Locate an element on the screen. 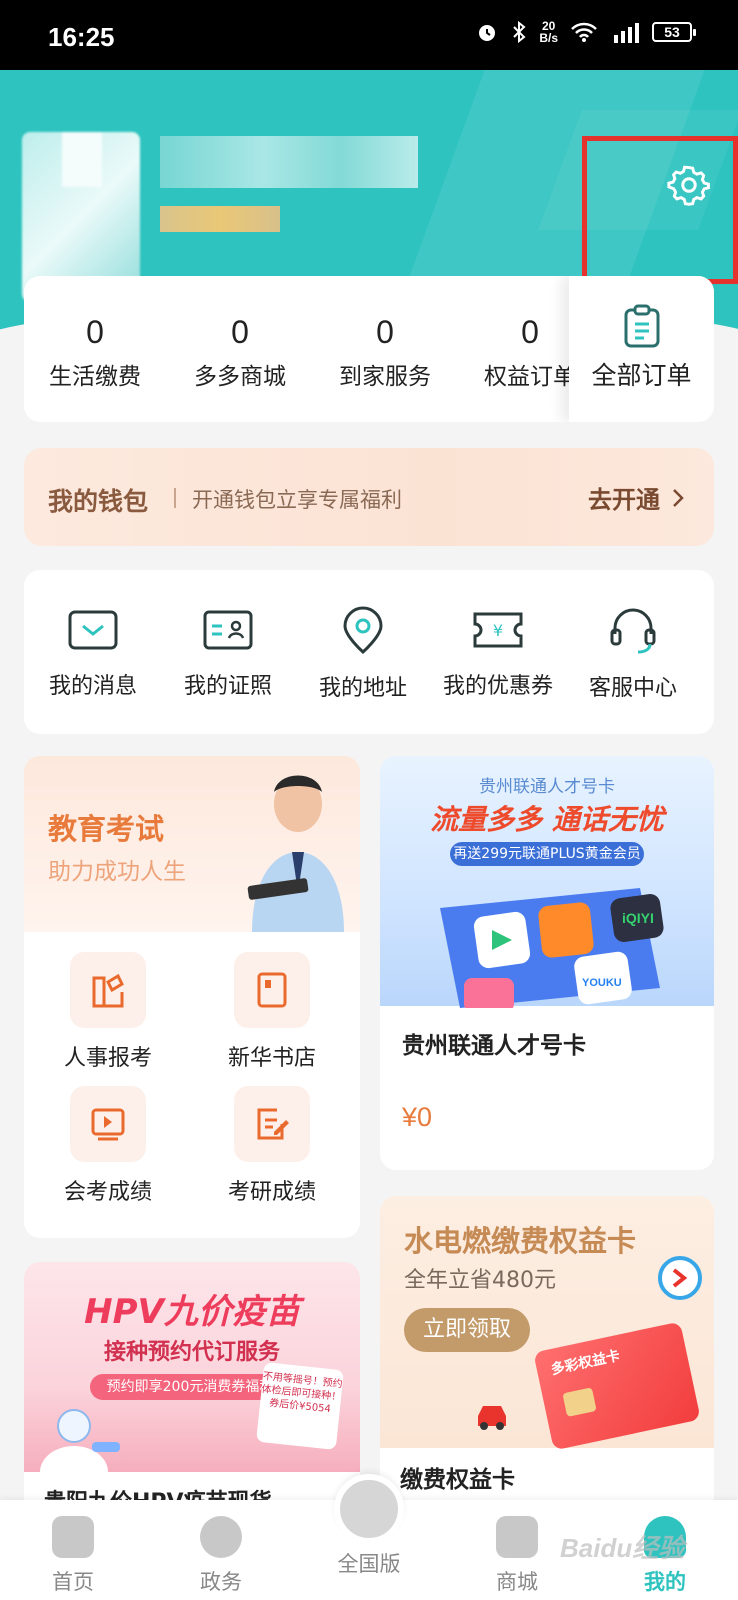  benefit-card-image: 多彩权益卡 is located at coordinates (617, 1386).